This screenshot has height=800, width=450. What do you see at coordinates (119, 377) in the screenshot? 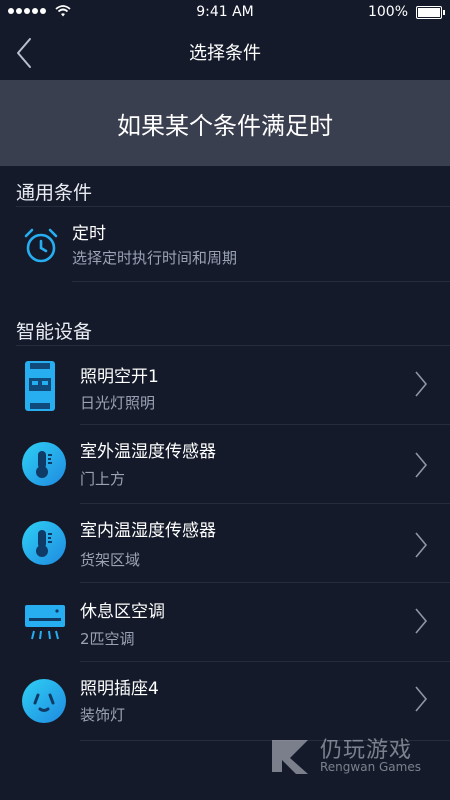
I see `device-title: 照明空开1` at bounding box center [119, 377].